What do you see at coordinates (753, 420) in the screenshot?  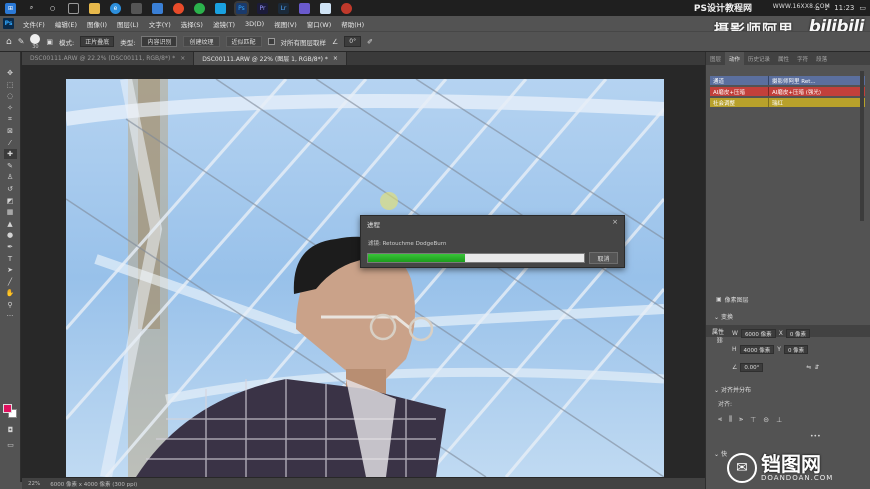 I see `align-top-icon: ⊤` at bounding box center [753, 420].